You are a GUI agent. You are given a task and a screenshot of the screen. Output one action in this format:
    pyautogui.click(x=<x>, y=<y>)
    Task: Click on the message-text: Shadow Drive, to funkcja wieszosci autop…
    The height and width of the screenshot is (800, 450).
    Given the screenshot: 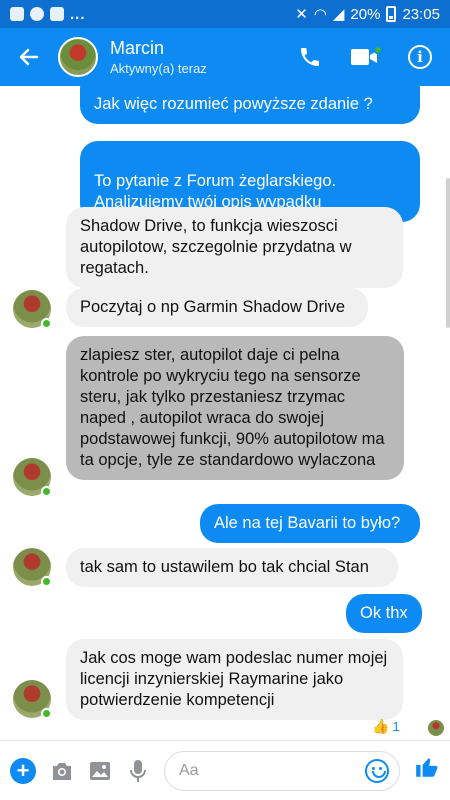 What is the action you would take?
    pyautogui.click(x=216, y=247)
    